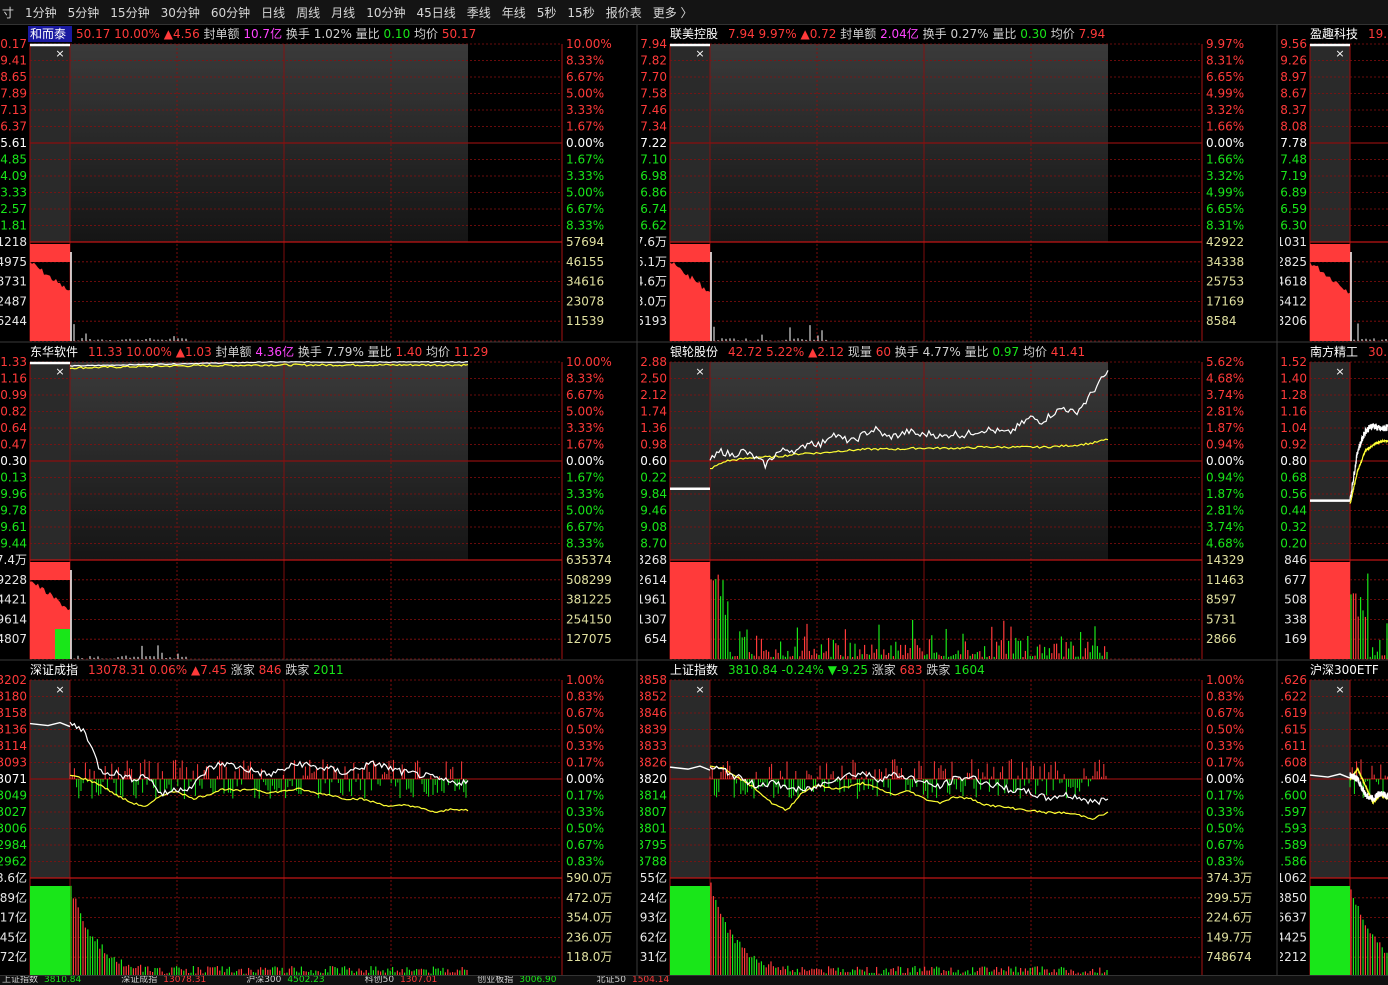 This screenshot has width=1388, height=985. I want to click on quote-field: 均价, so click(1065, 34).